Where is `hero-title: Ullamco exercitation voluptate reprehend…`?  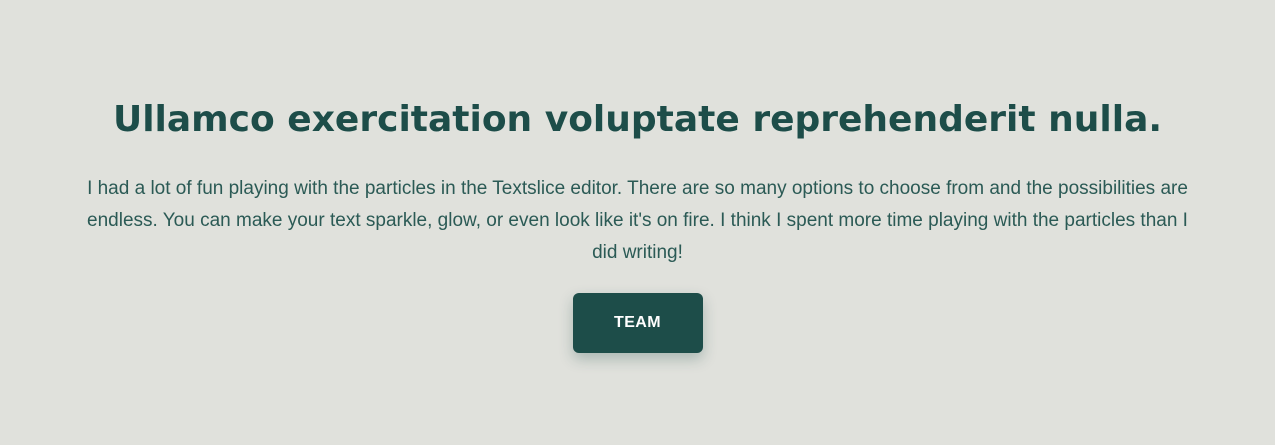
hero-title: Ullamco exercitation voluptate reprehend… is located at coordinates (637, 119).